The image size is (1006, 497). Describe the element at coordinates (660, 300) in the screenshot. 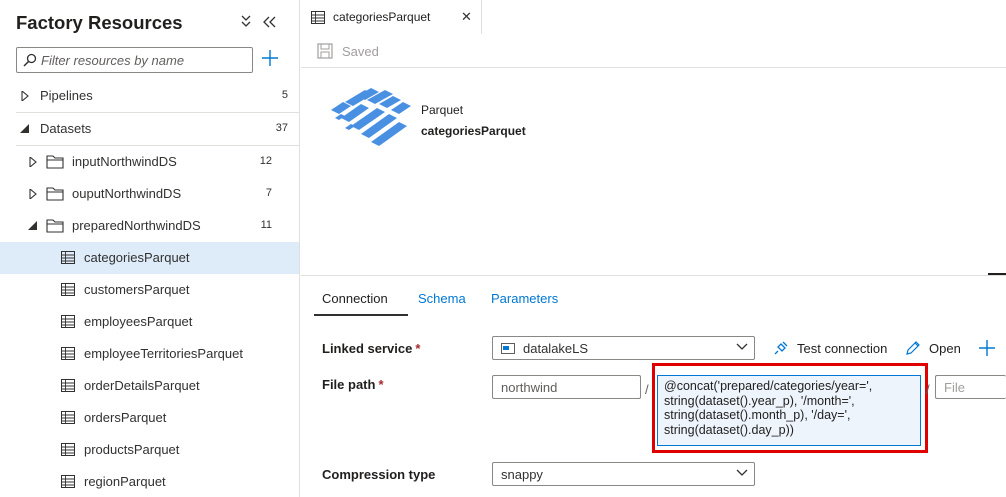

I see `config-tabs: Connection Schema Parameters` at that location.